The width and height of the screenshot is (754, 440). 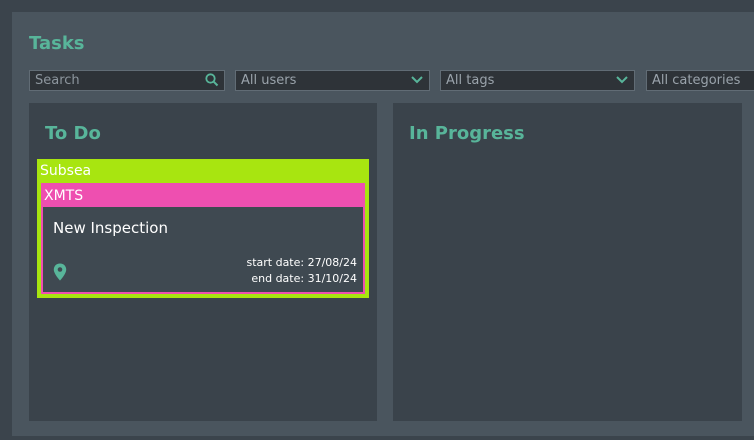 What do you see at coordinates (57, 43) in the screenshot?
I see `page-title: Tasks` at bounding box center [57, 43].